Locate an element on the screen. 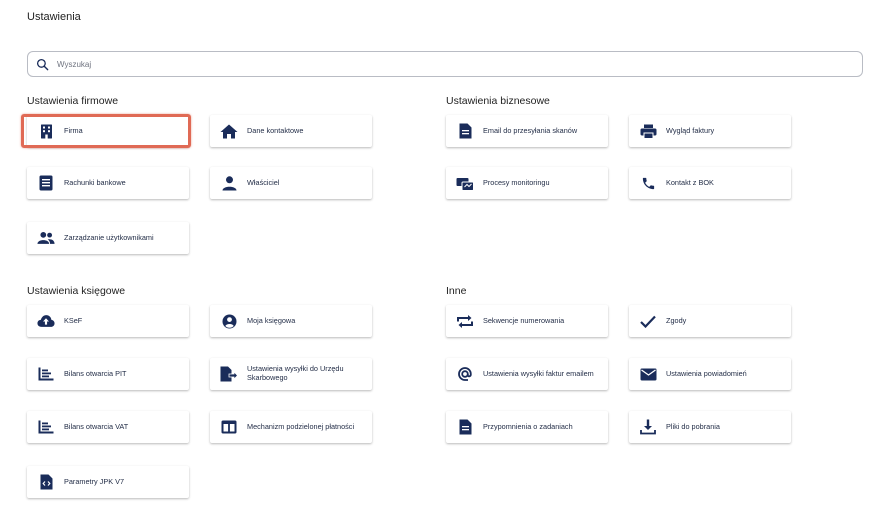 The height and width of the screenshot is (513, 880). tile-kontakt-bok: Kontakt z BOK is located at coordinates (710, 183).